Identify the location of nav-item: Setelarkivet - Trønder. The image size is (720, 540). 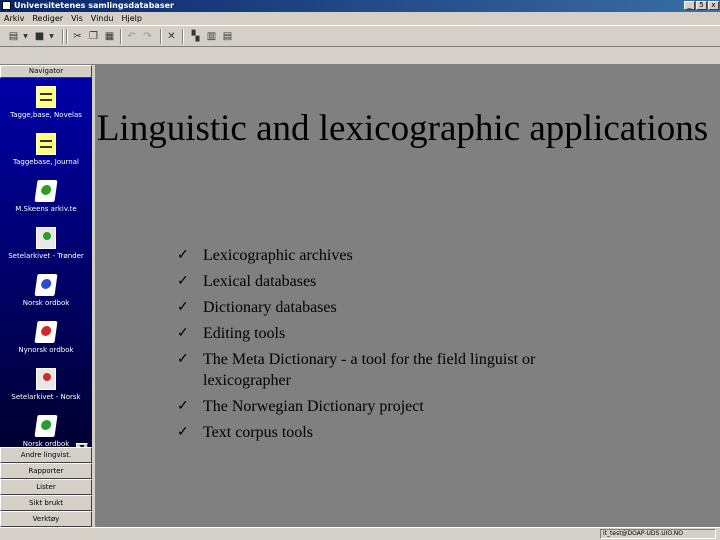
(46, 246).